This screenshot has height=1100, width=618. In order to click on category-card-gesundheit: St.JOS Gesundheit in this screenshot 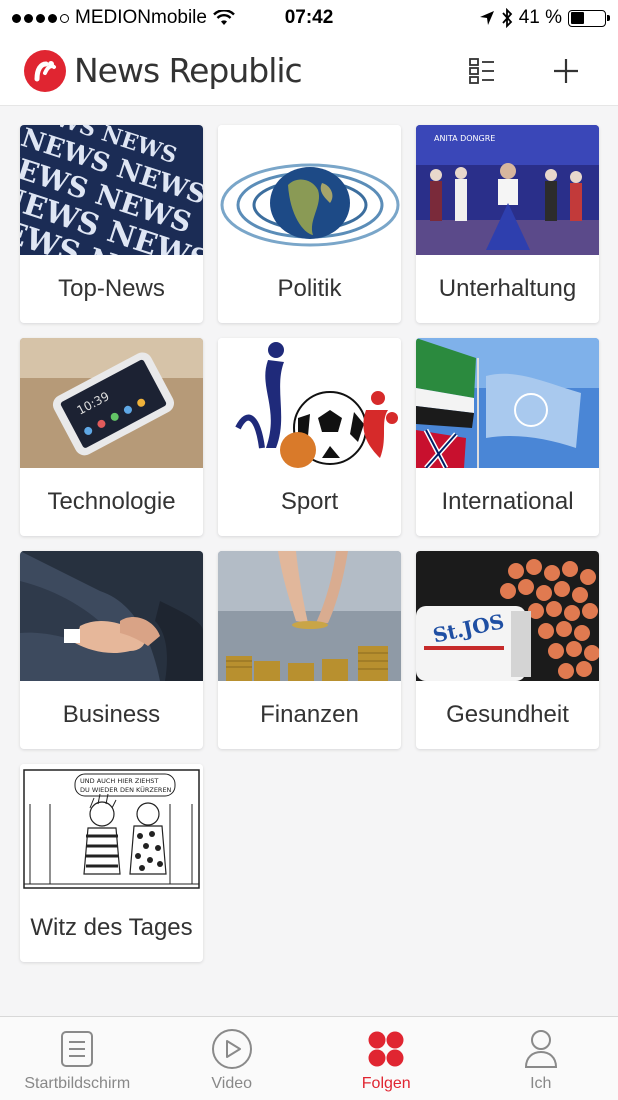, I will do `click(507, 650)`.